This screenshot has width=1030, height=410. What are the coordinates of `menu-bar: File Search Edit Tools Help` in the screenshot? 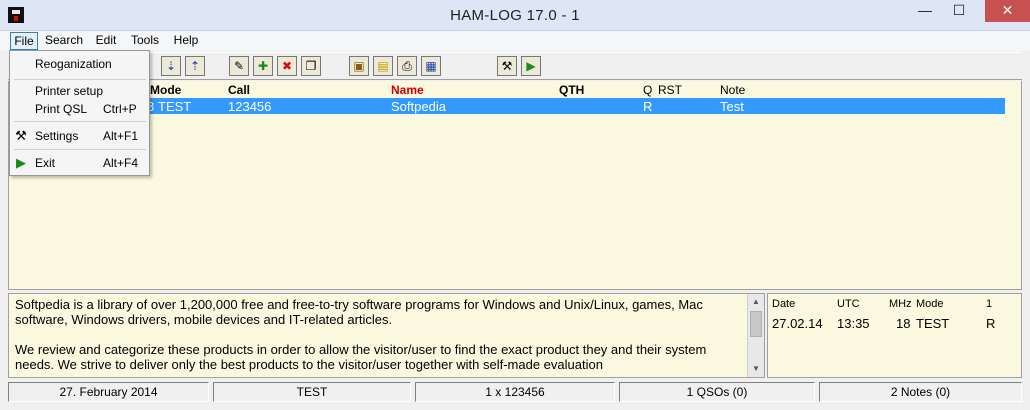 It's located at (515, 41).